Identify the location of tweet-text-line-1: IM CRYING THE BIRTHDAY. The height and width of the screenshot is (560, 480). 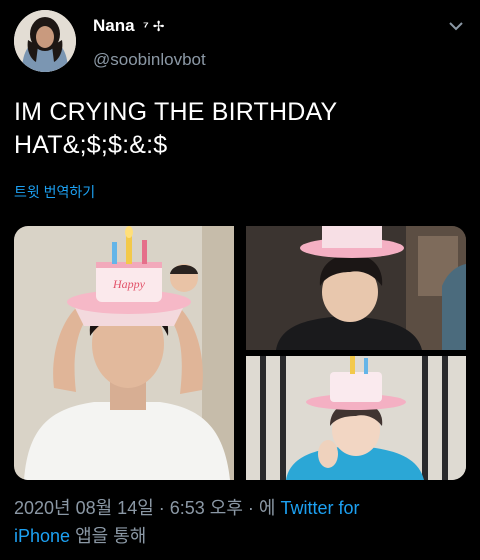
(176, 112).